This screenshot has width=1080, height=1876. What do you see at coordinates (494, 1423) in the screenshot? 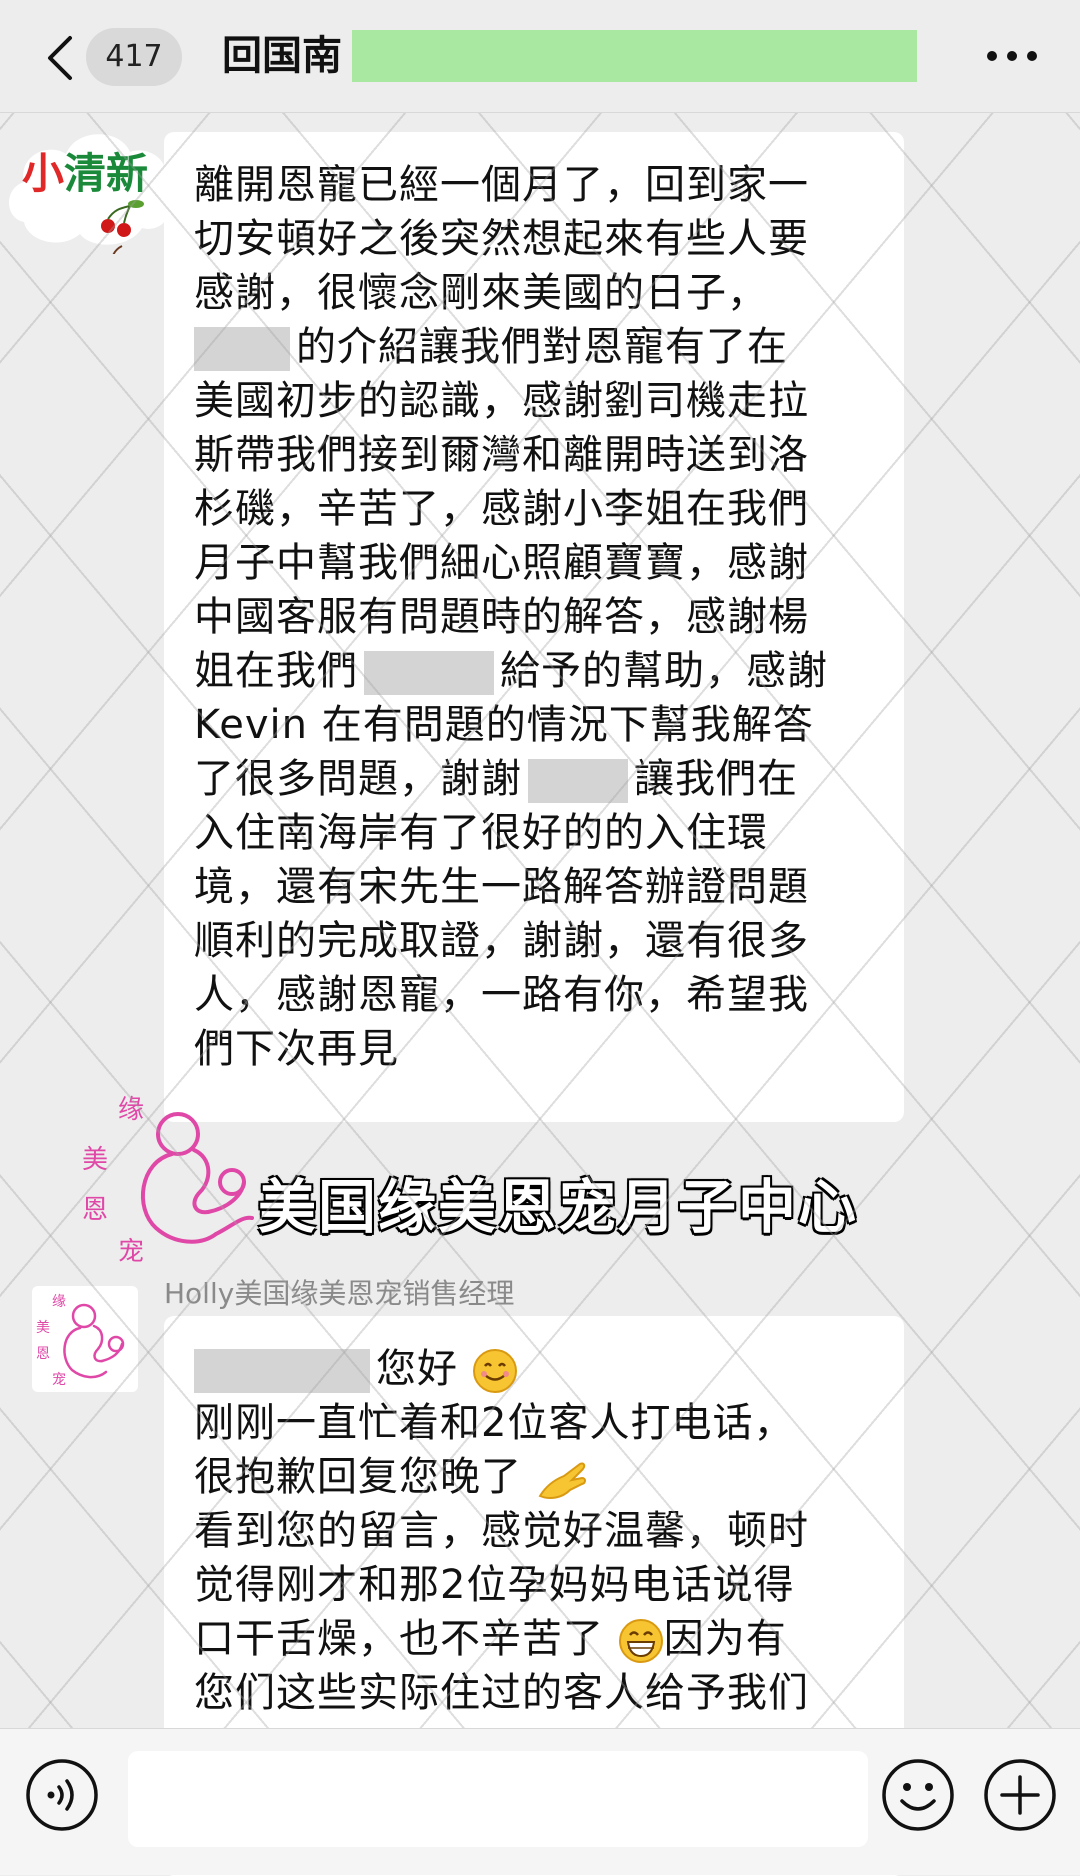
I see `message-line: 刚刚一直忙着和2位客人打电话，` at bounding box center [494, 1423].